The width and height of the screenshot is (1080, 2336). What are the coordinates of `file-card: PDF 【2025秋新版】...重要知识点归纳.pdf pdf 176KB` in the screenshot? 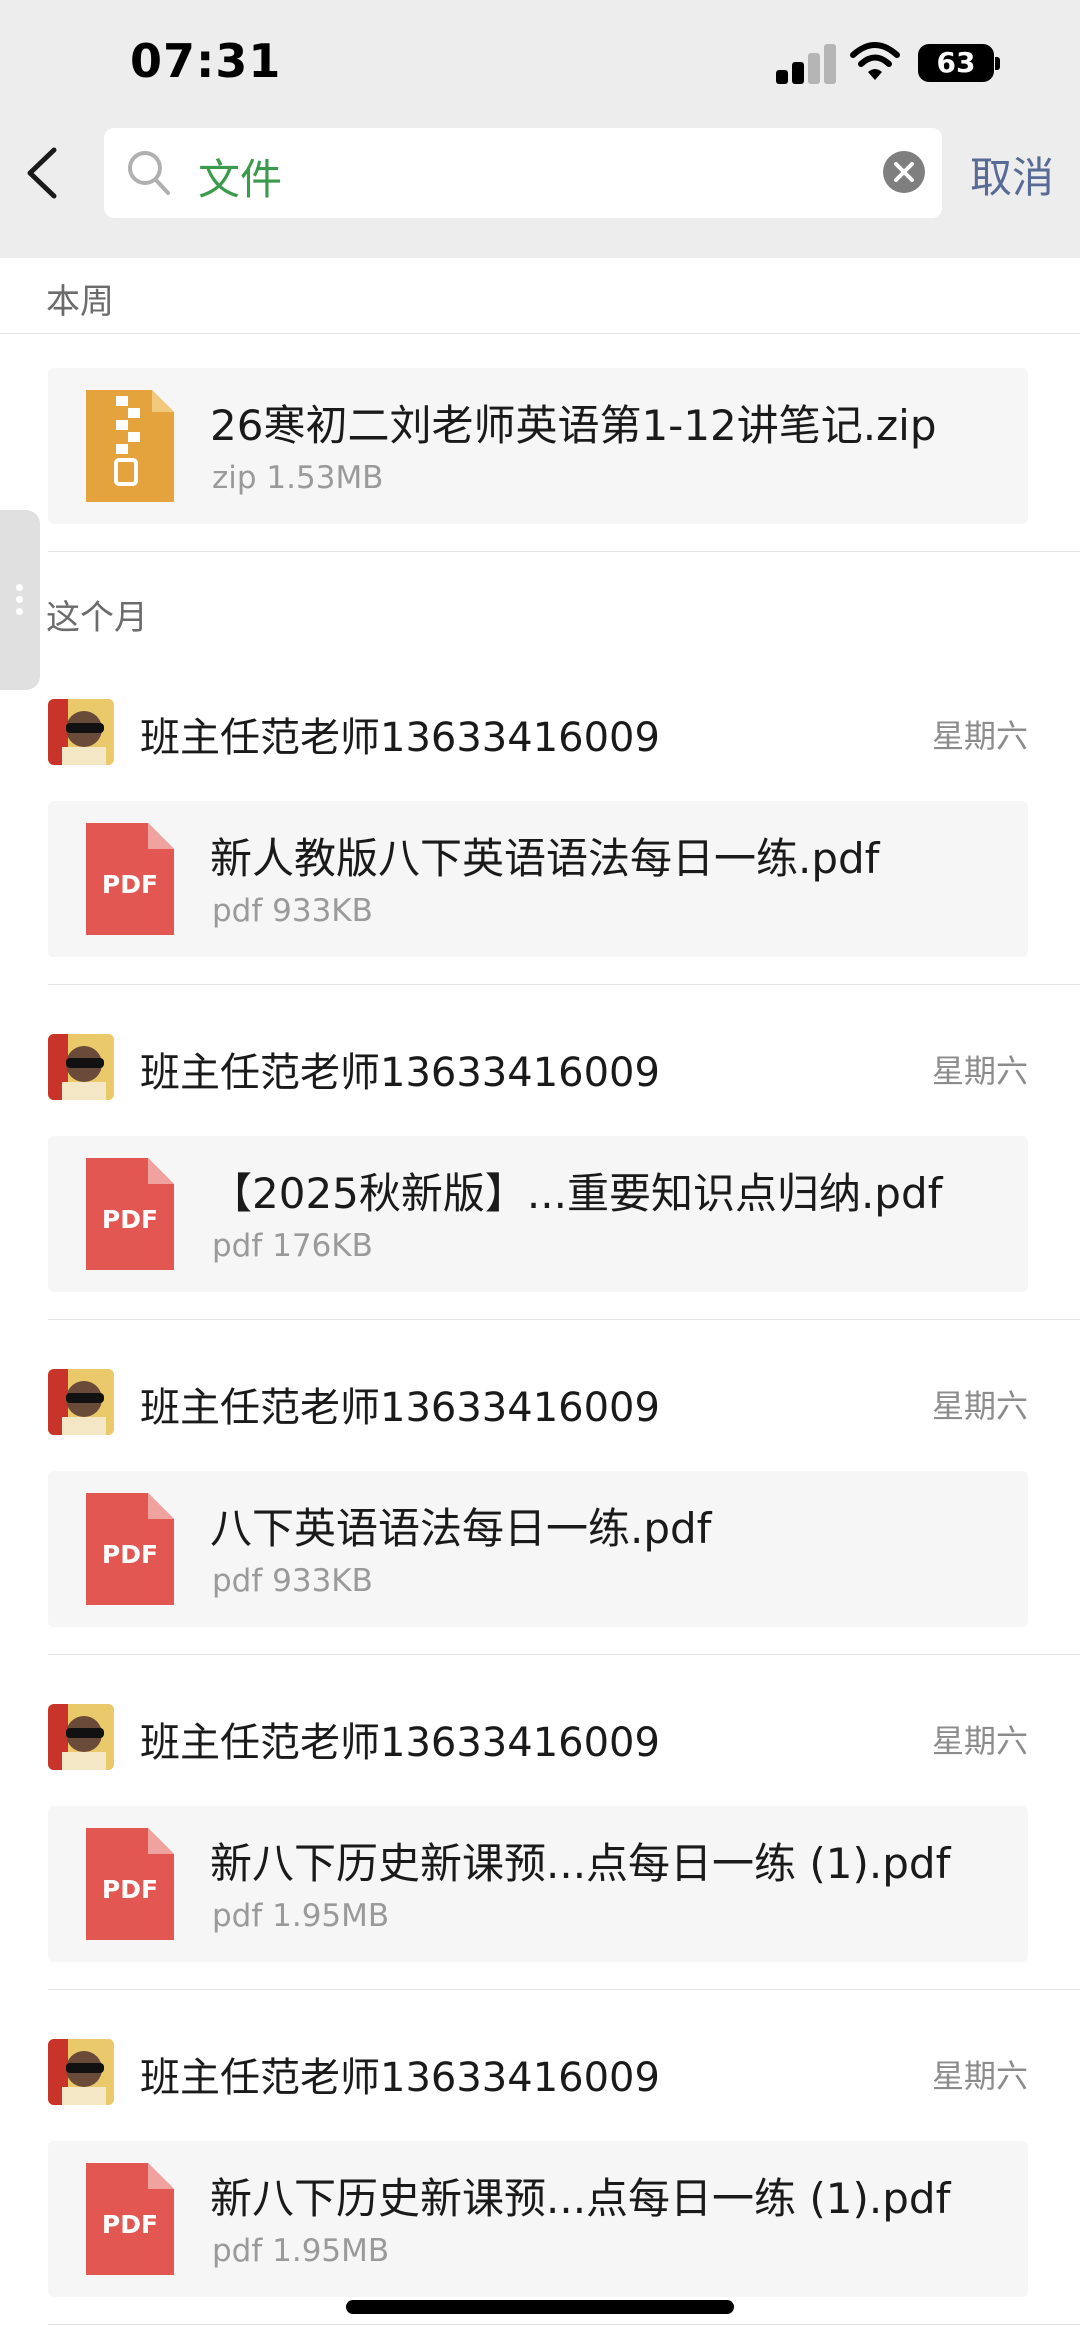 It's located at (538, 1214).